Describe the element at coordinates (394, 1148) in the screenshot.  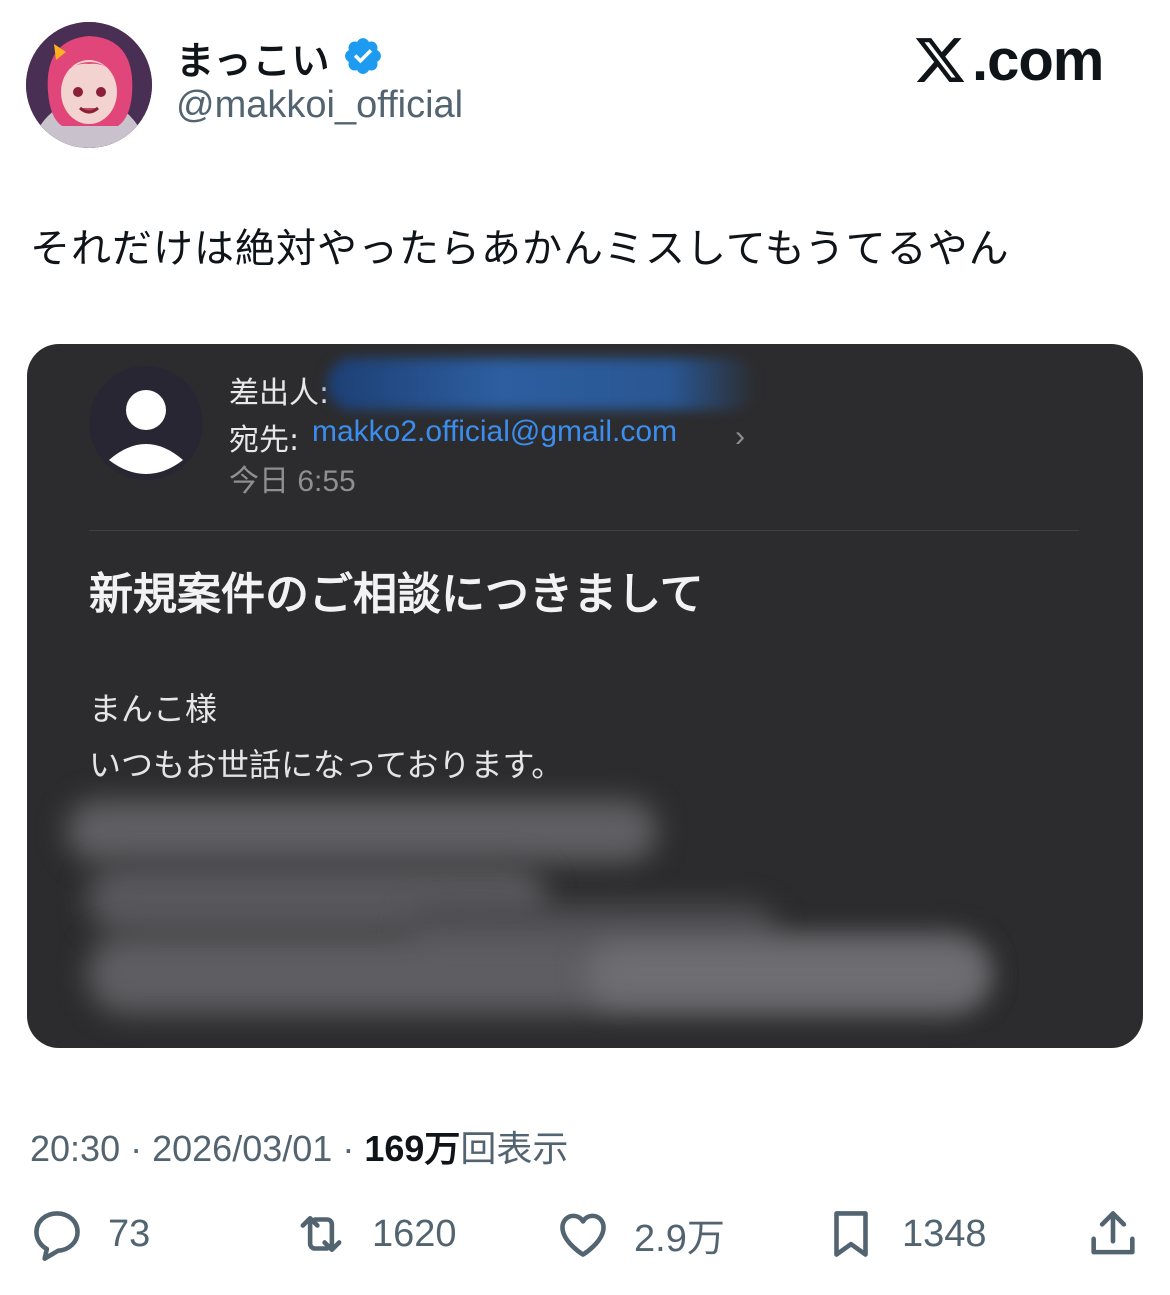
I see `view-count: 169` at that location.